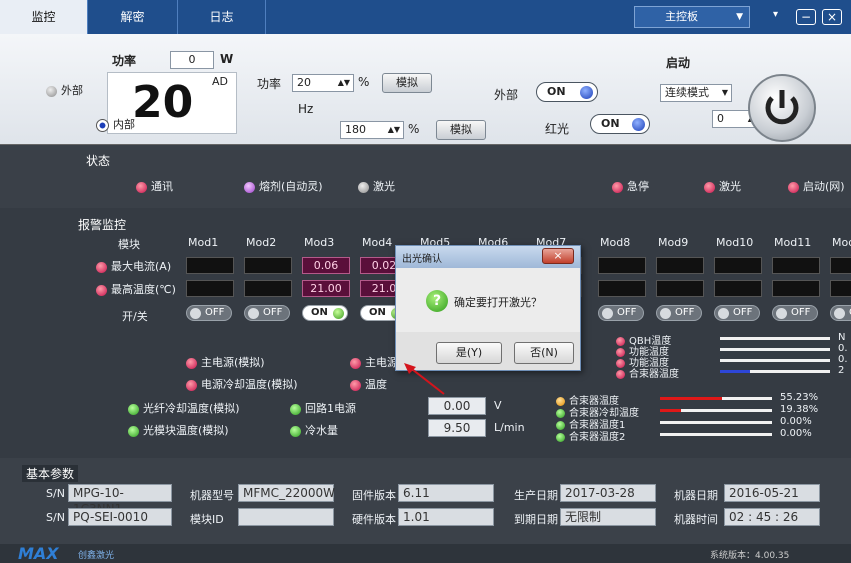  I want to click on model-label: 机器型号, so click(212, 495).